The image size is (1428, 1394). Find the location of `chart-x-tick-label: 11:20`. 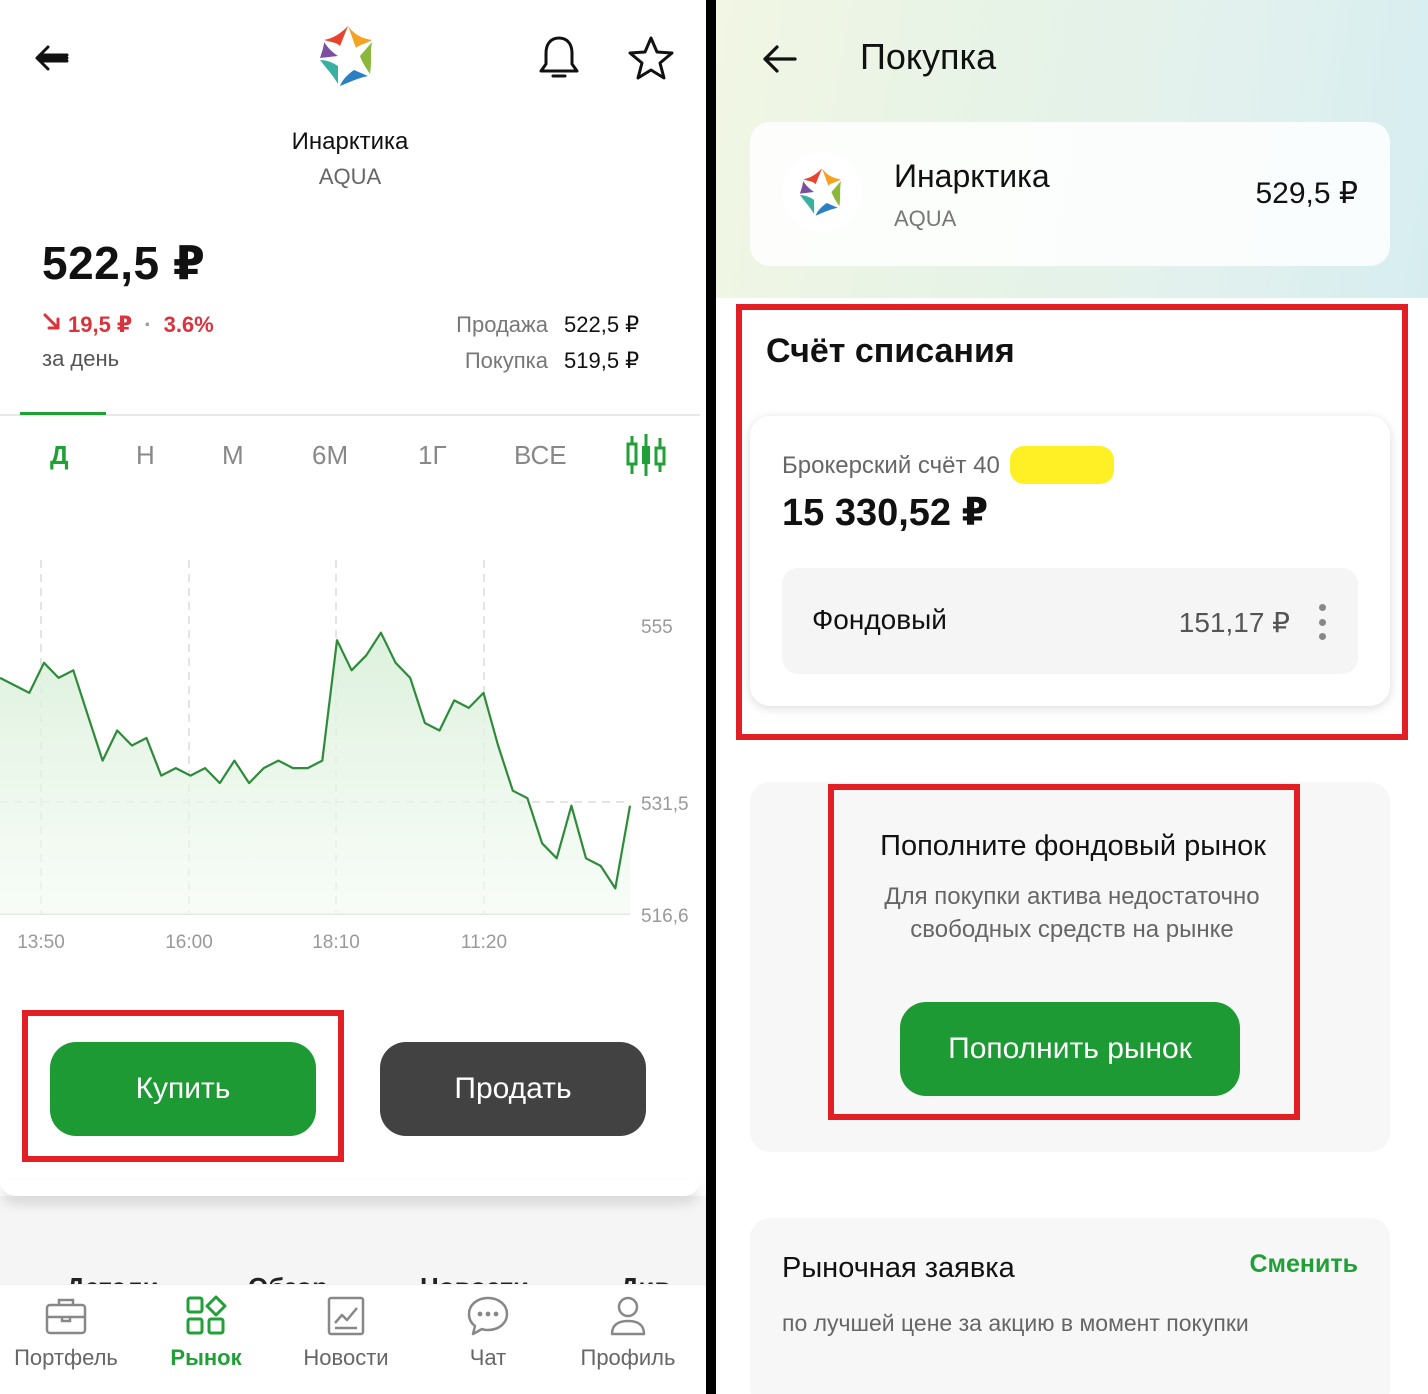

chart-x-tick-label: 11:20 is located at coordinates (484, 942).